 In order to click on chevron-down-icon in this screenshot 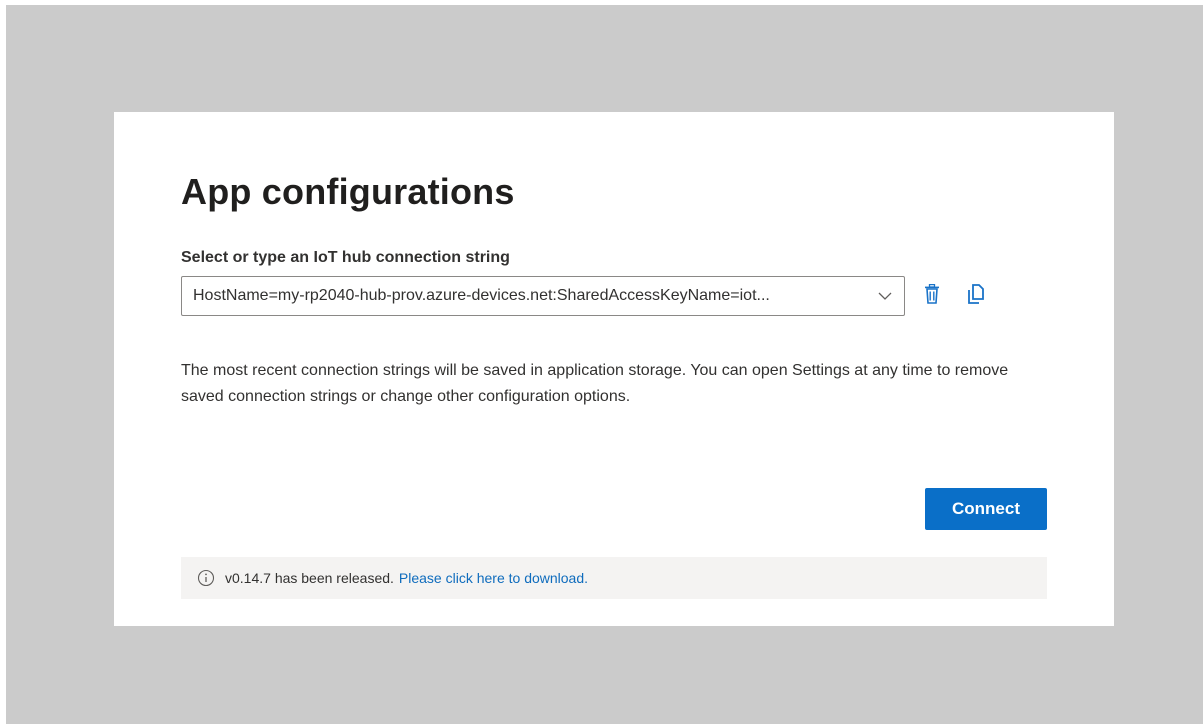, I will do `click(885, 296)`.